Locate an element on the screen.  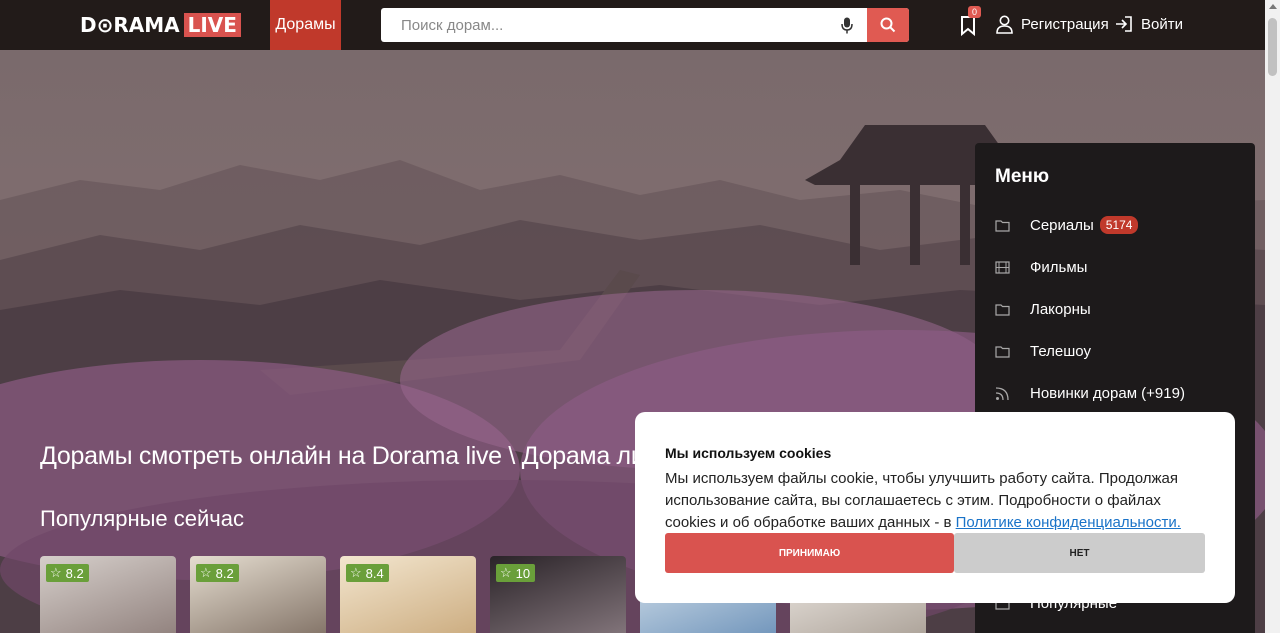
login-label: Войти is located at coordinates (1162, 24).